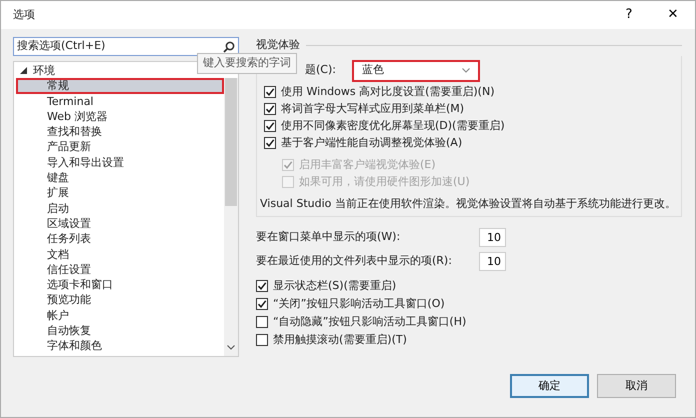 The height and width of the screenshot is (418, 696). Describe the element at coordinates (120, 116) in the screenshot. I see `tree-item: Web 浏览器` at that location.